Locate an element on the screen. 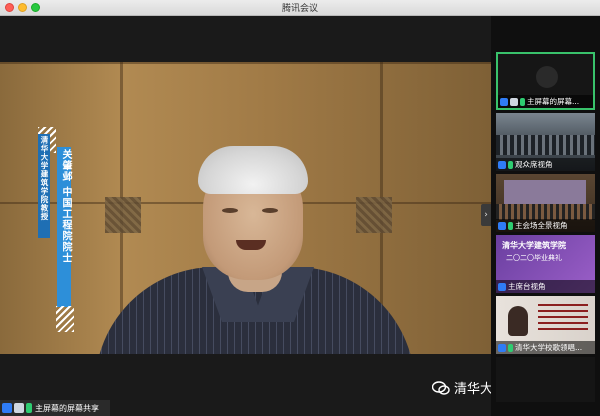 The image size is (600, 416). thumb-label: 观众席视角 is located at coordinates (534, 164).